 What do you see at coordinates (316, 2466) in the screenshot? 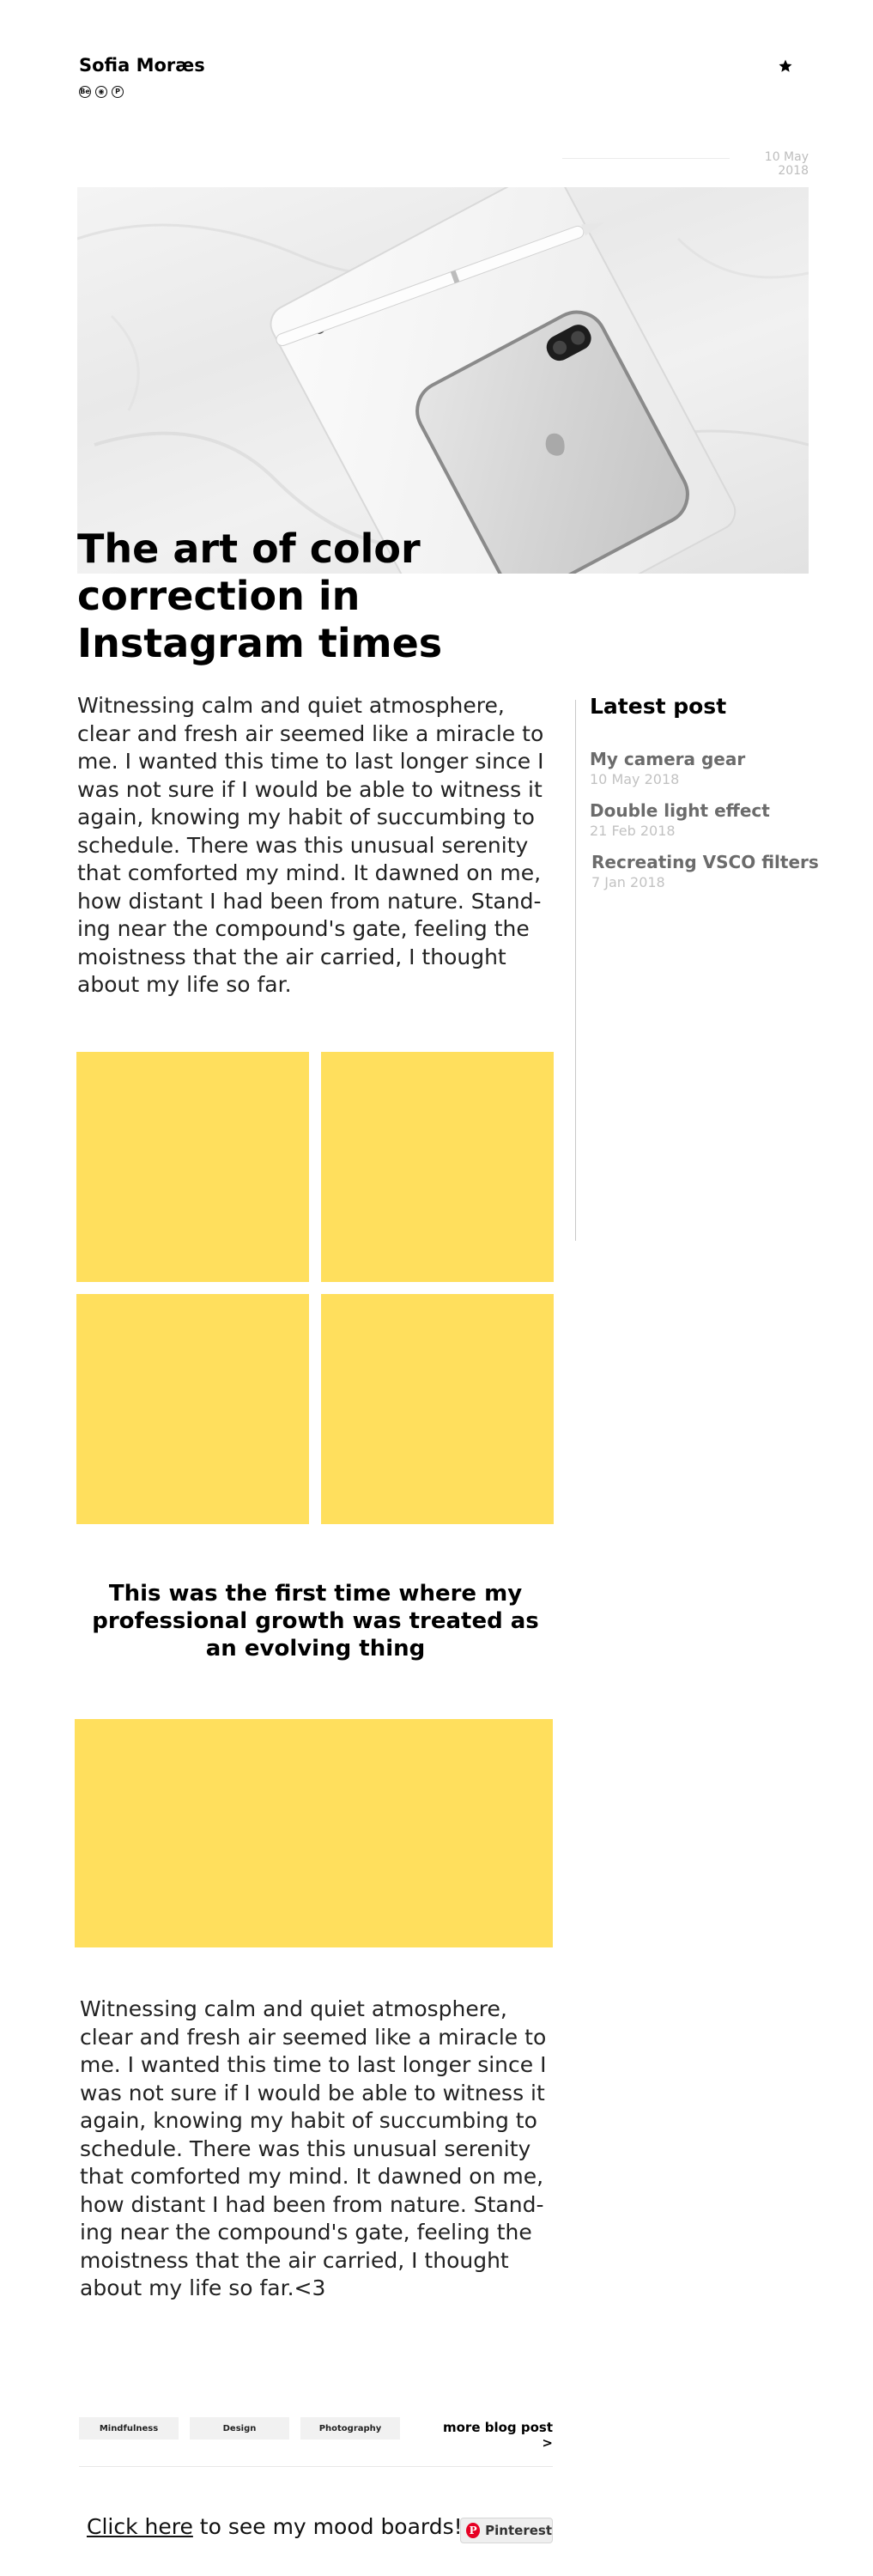
I see `footer-divider` at bounding box center [316, 2466].